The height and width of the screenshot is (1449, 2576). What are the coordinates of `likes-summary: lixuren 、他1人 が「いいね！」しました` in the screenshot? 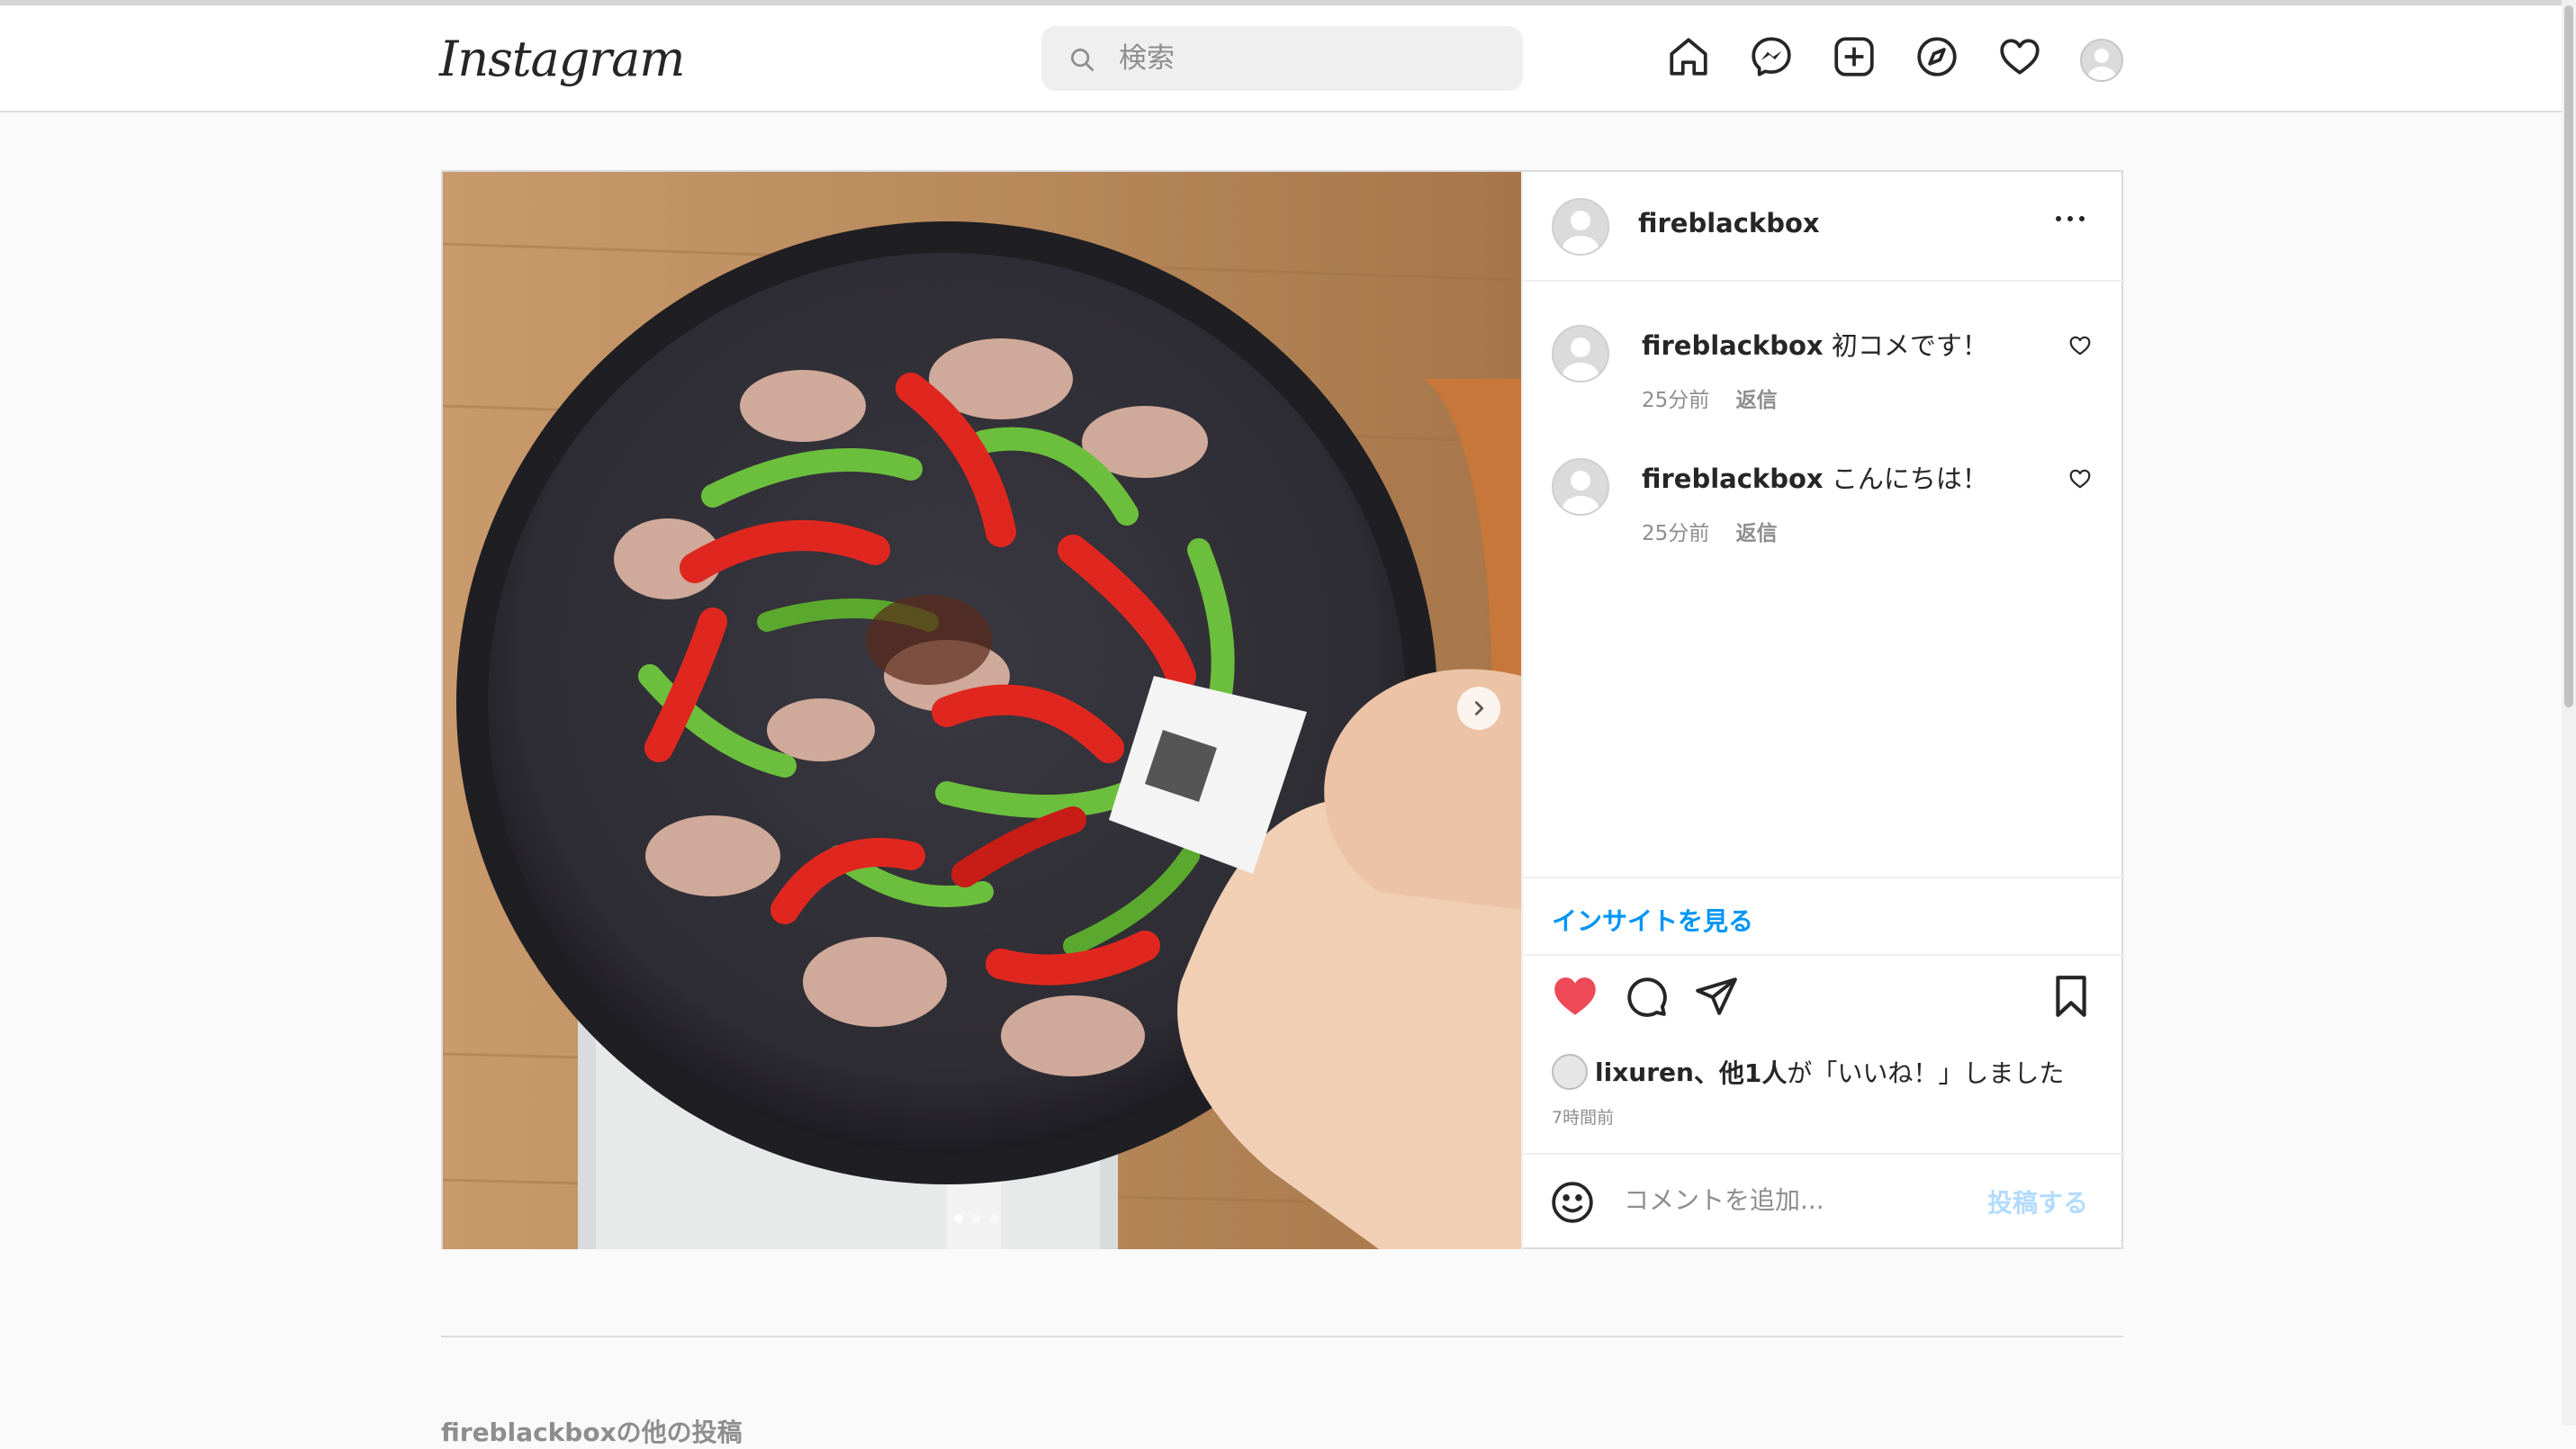 It's located at (1808, 1072).